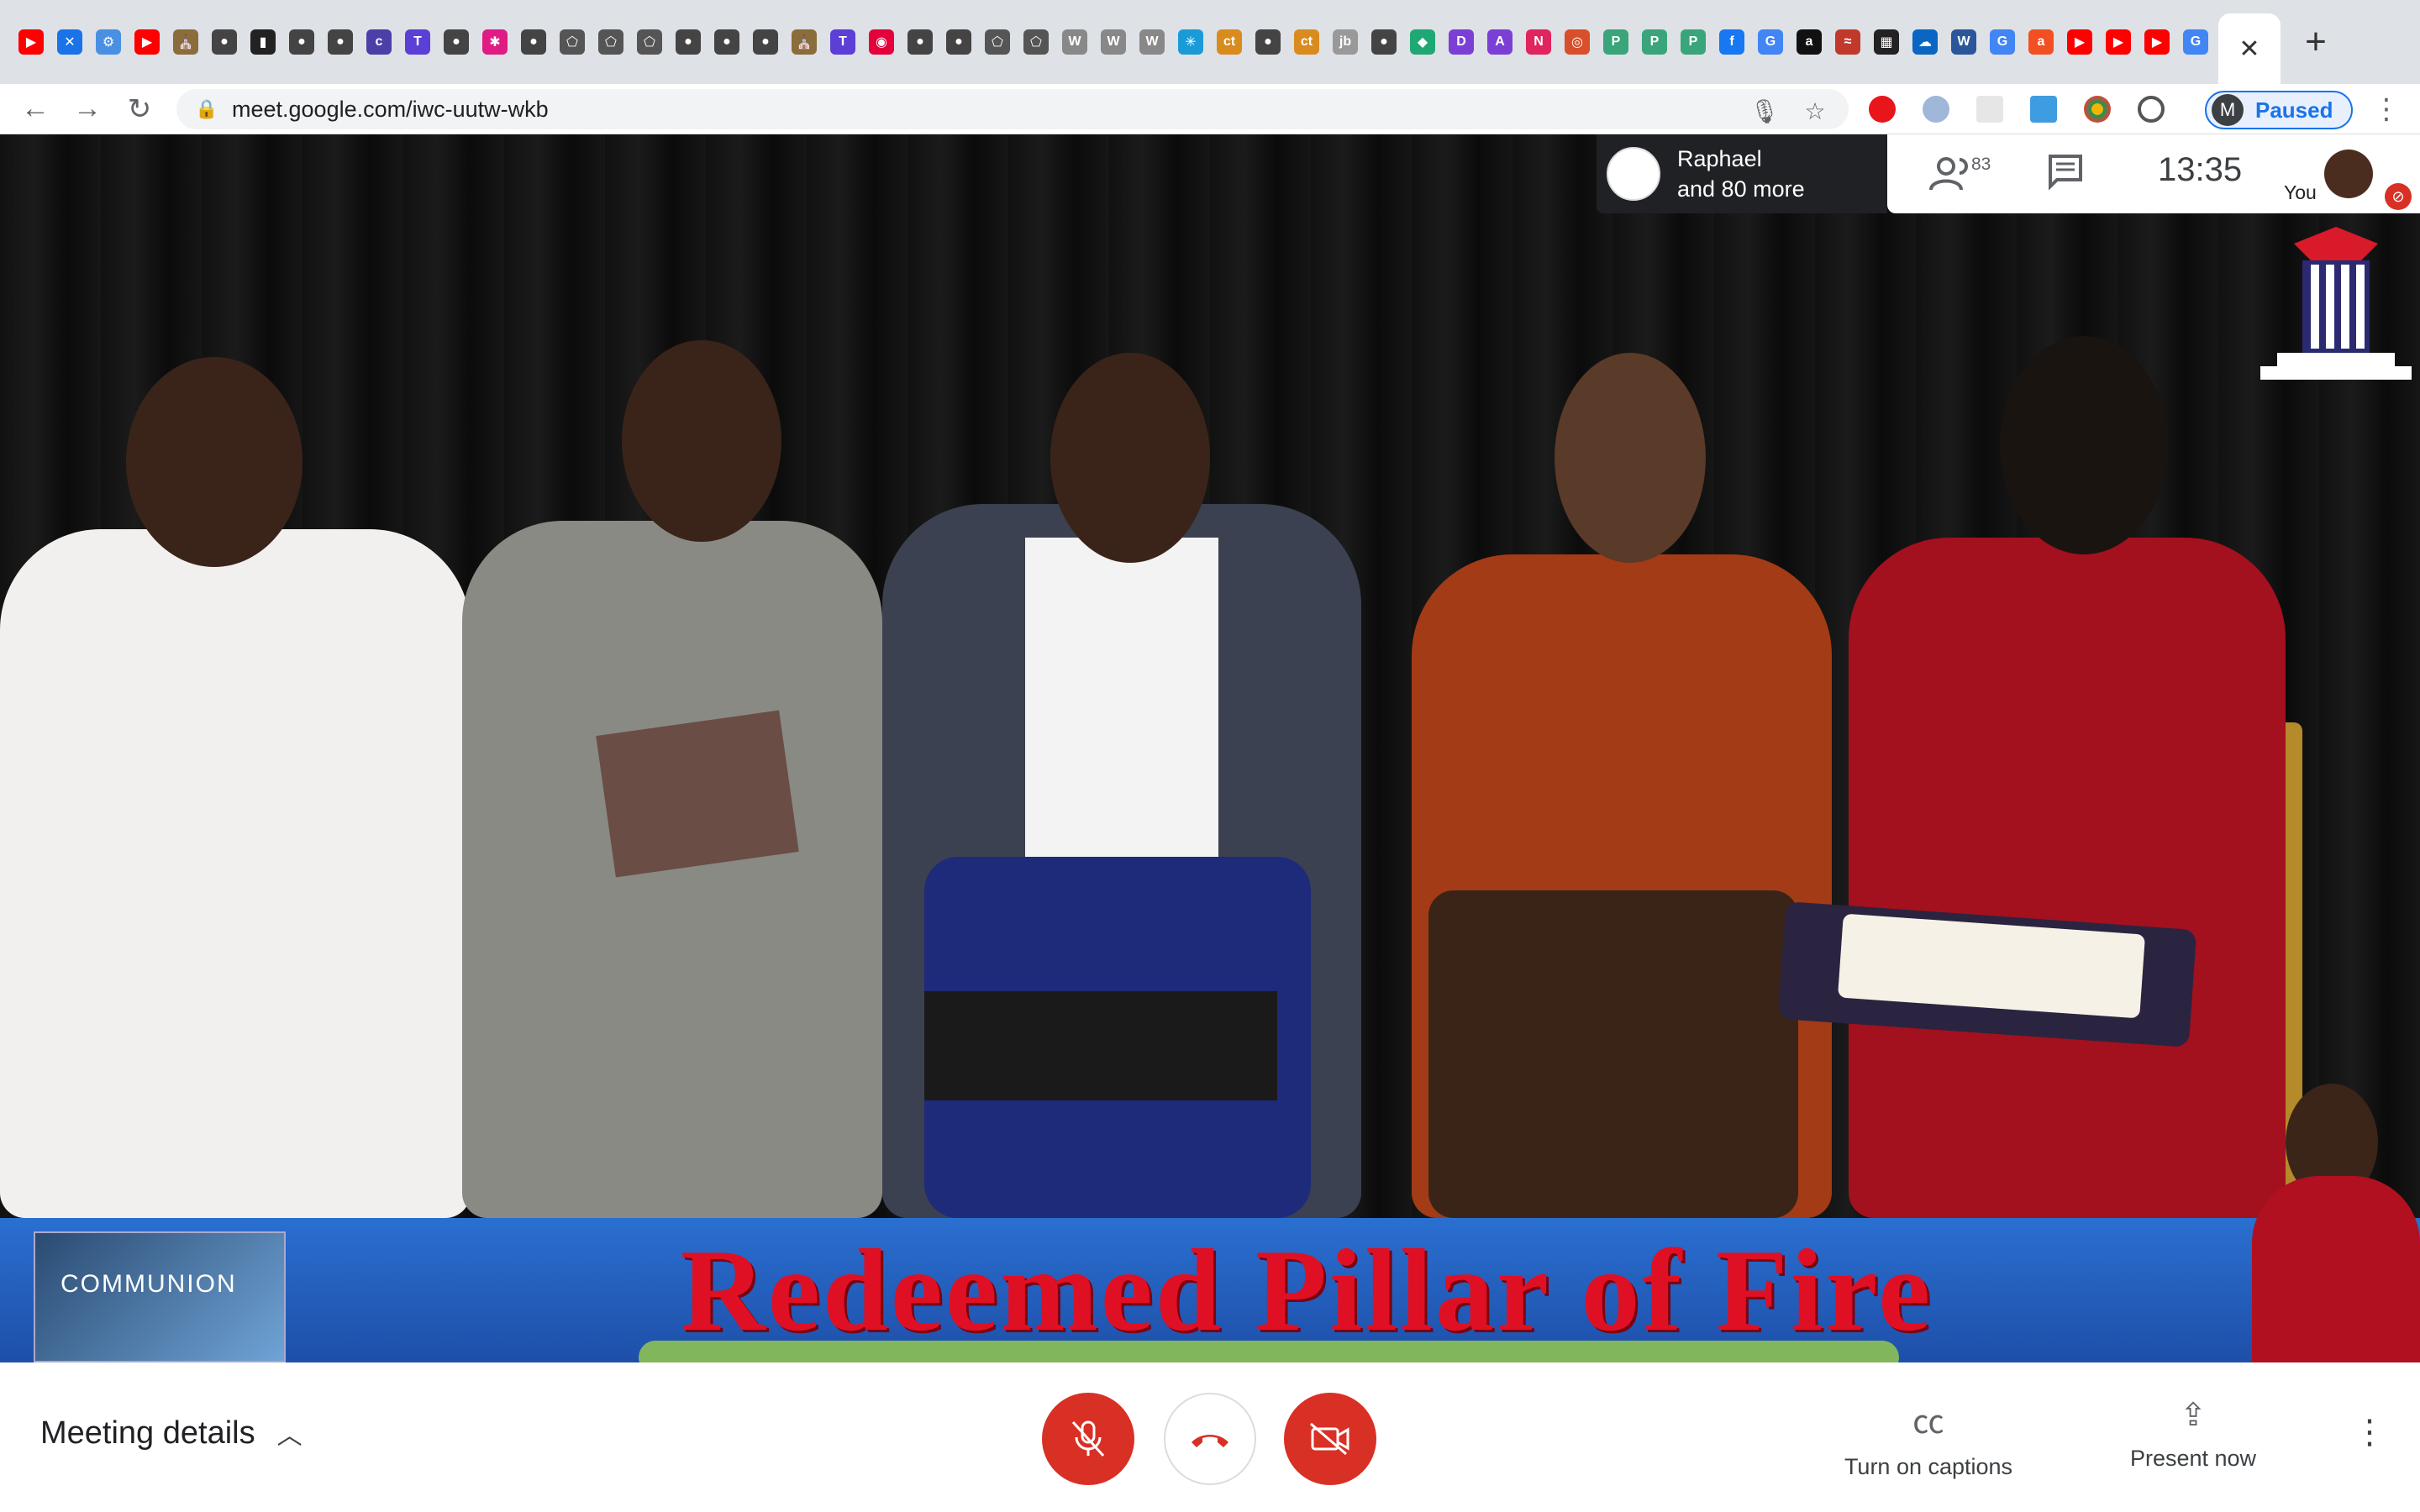  Describe the element at coordinates (2387, 109) in the screenshot. I see `browser-menu-icon: ⋮` at that location.